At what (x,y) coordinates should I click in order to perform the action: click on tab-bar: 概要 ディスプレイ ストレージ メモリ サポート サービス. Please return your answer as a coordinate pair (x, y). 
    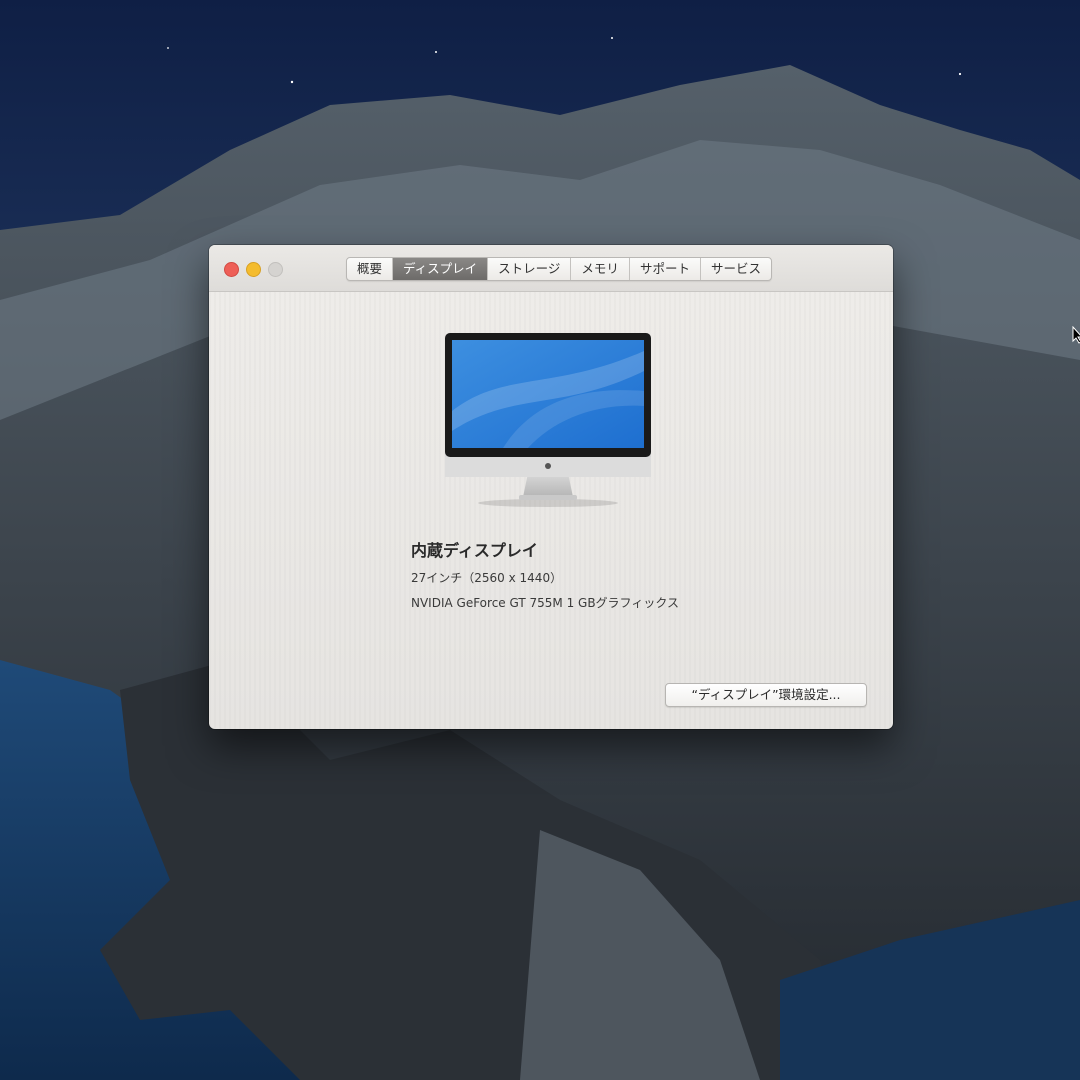
    Looking at the image, I should click on (559, 269).